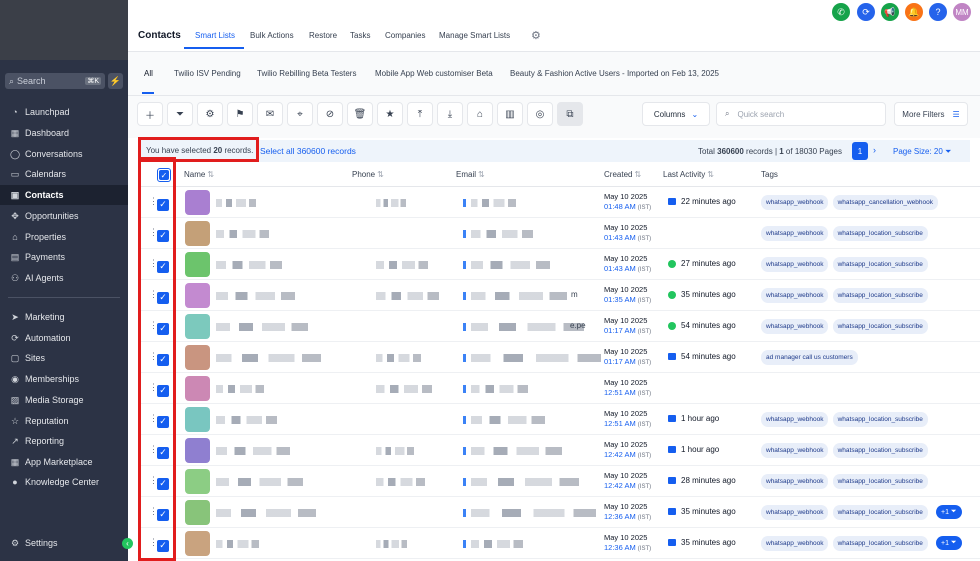  What do you see at coordinates (64, 237) in the screenshot?
I see `sidebar-item-properties: ⌂ Properties` at bounding box center [64, 237].